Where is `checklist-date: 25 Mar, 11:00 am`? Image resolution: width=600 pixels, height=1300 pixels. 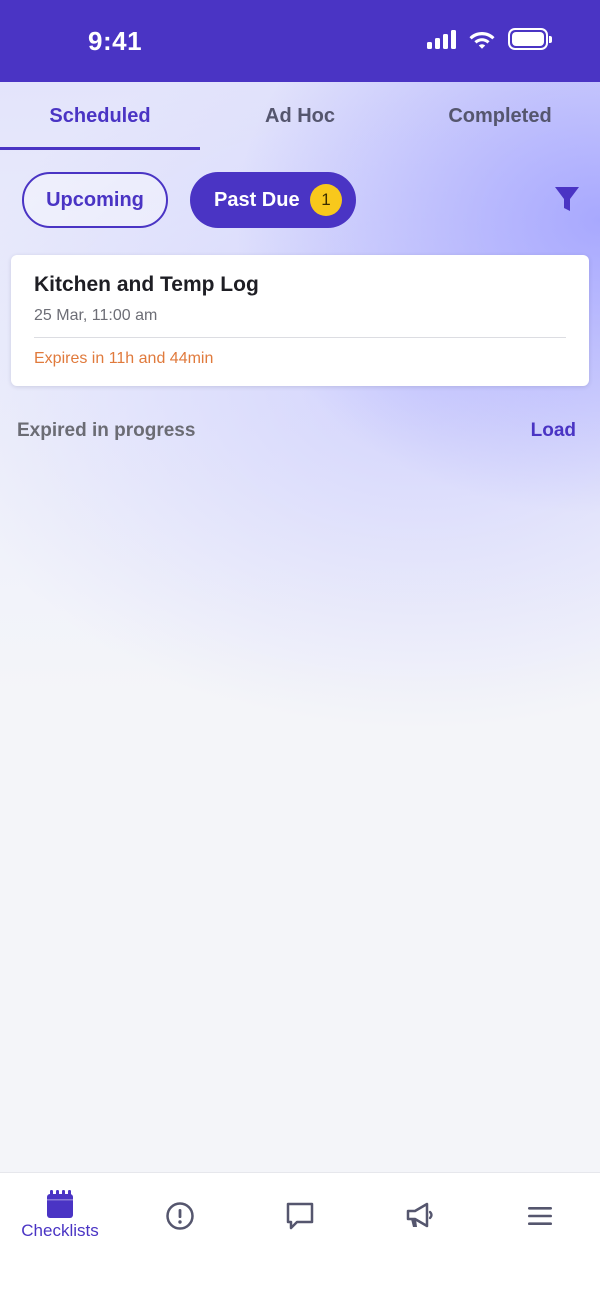
checklist-date: 25 Mar, 11:00 am is located at coordinates (96, 315).